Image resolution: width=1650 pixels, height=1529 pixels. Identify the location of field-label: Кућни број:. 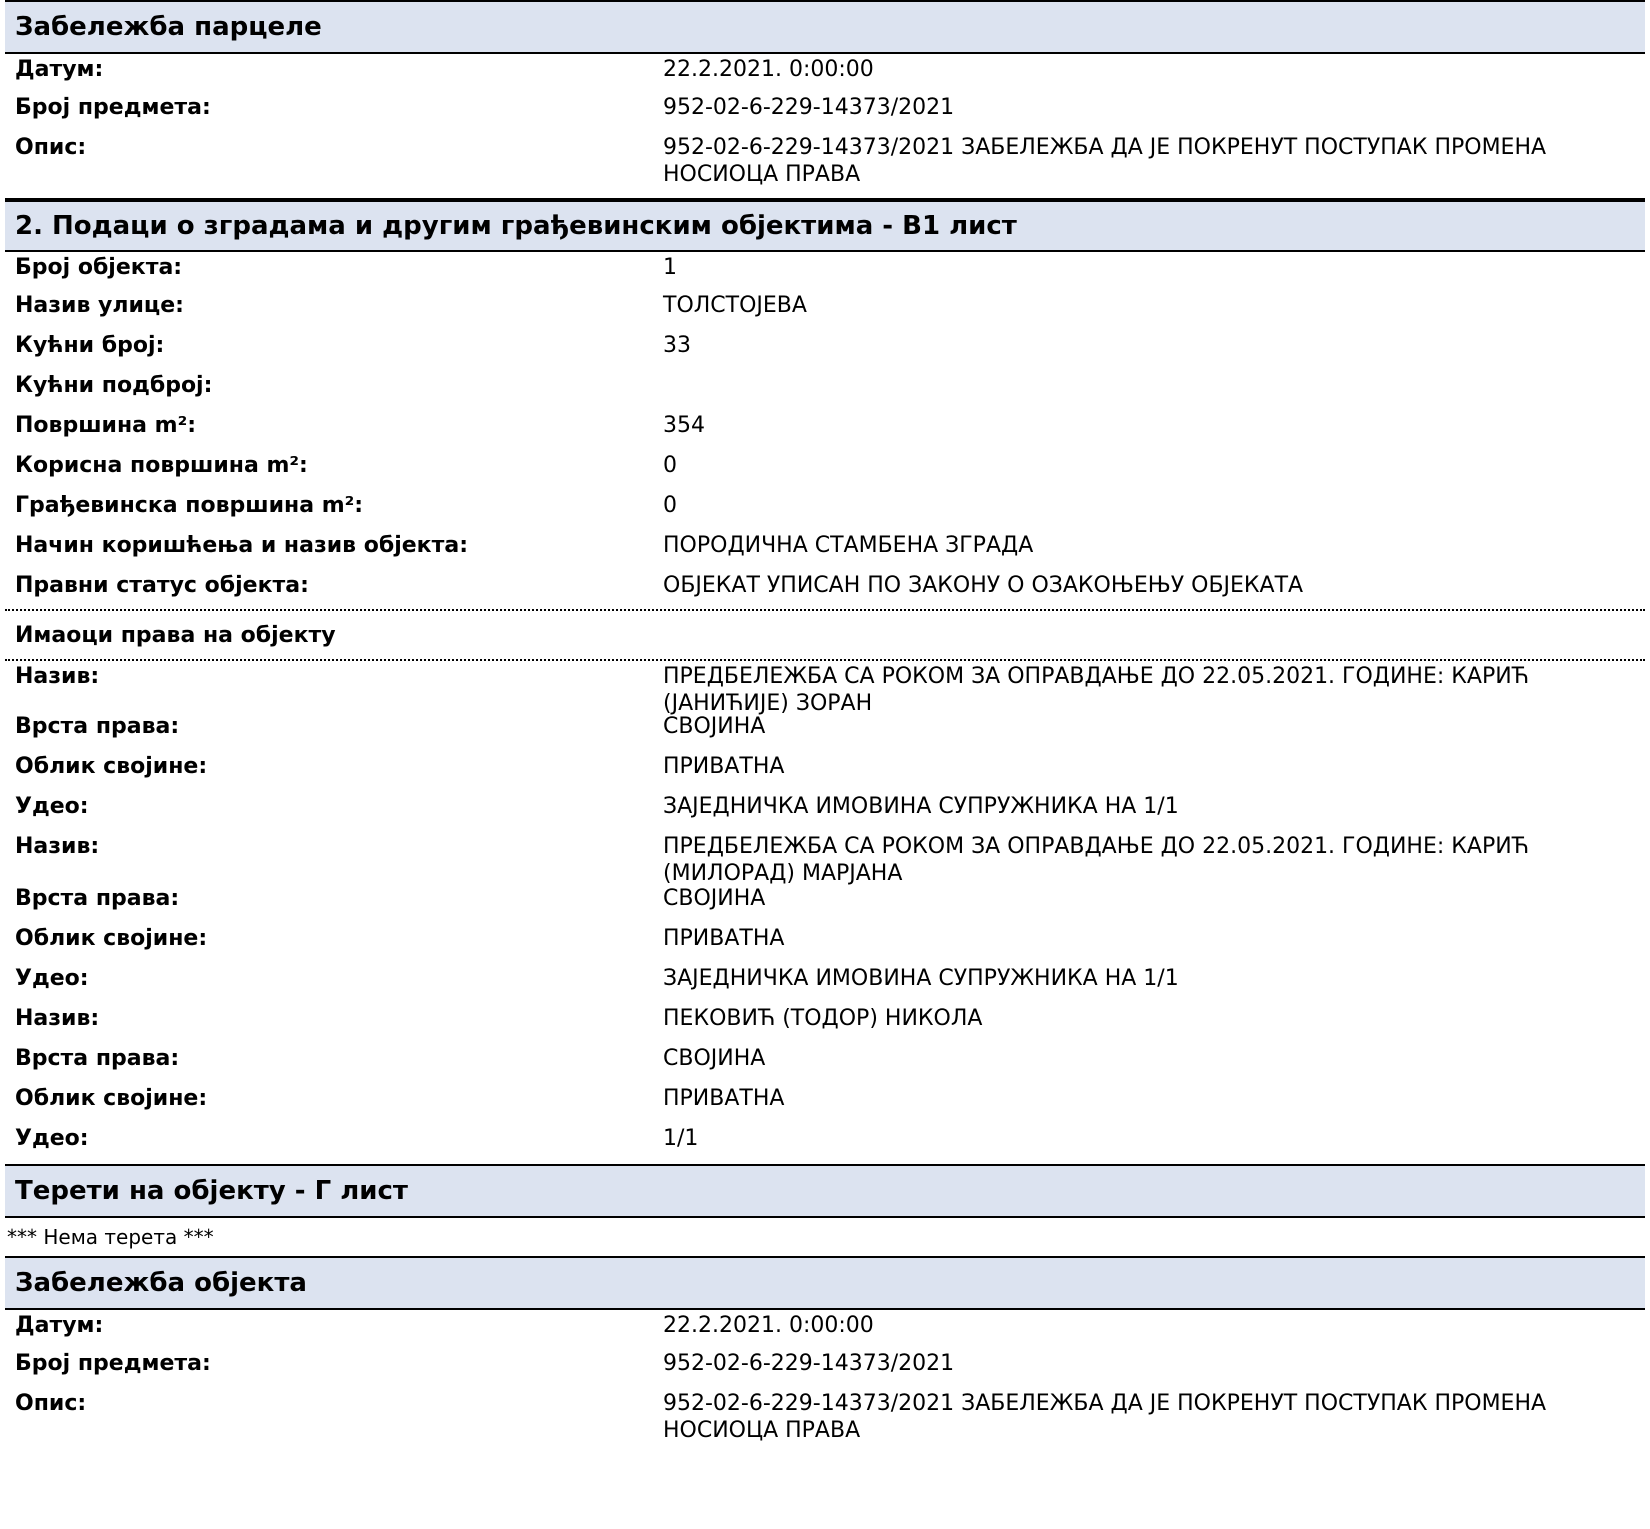
(90, 345).